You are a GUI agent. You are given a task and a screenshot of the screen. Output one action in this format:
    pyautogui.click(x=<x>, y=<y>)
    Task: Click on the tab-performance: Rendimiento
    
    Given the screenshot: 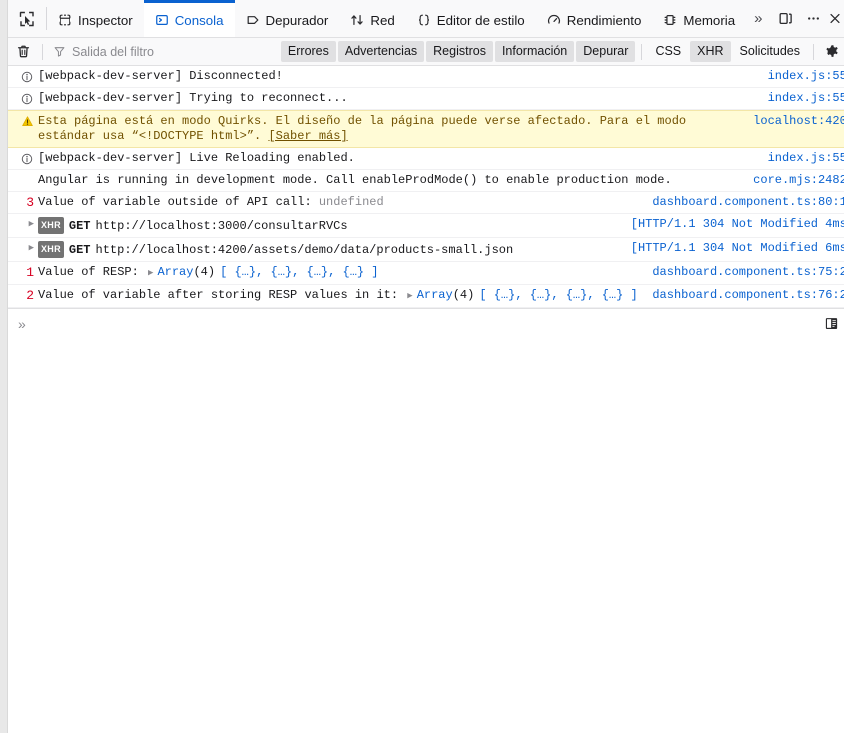 What is the action you would take?
    pyautogui.click(x=594, y=18)
    